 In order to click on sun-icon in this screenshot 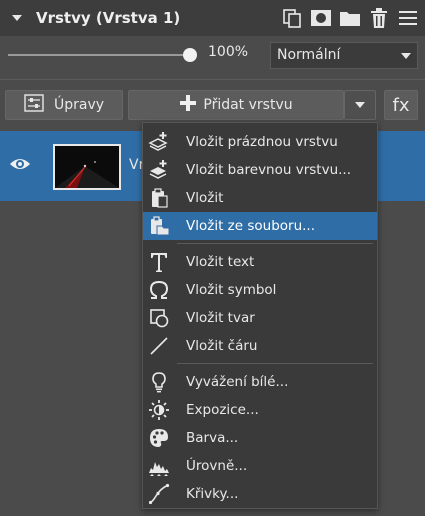, I will do `click(159, 410)`.